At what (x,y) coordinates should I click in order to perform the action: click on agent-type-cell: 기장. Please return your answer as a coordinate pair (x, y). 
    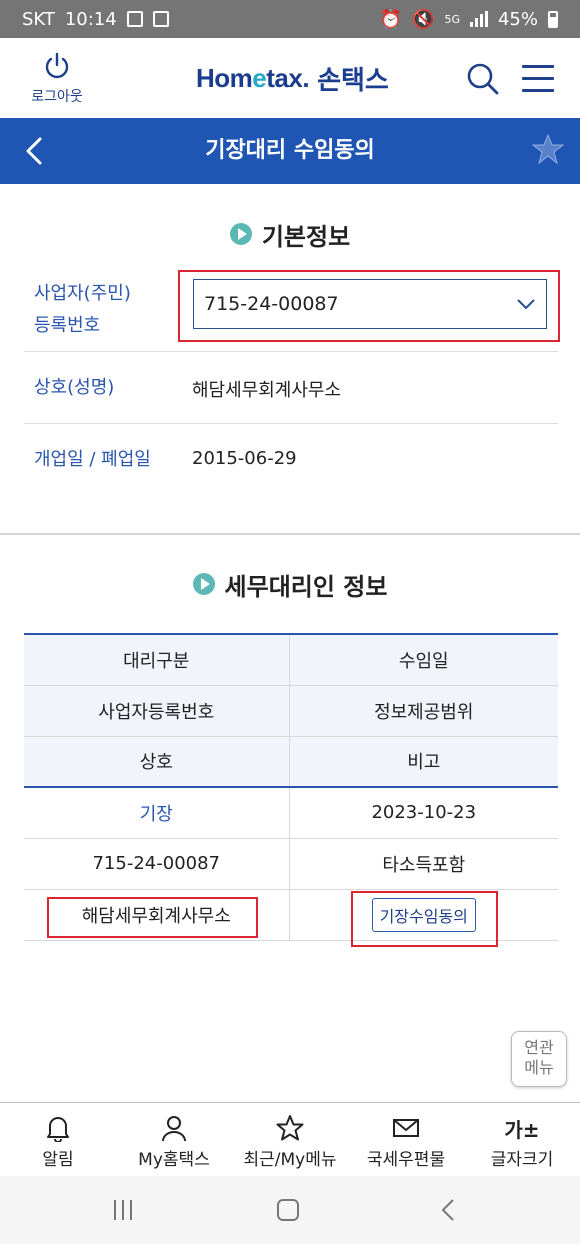
    Looking at the image, I should click on (157, 813).